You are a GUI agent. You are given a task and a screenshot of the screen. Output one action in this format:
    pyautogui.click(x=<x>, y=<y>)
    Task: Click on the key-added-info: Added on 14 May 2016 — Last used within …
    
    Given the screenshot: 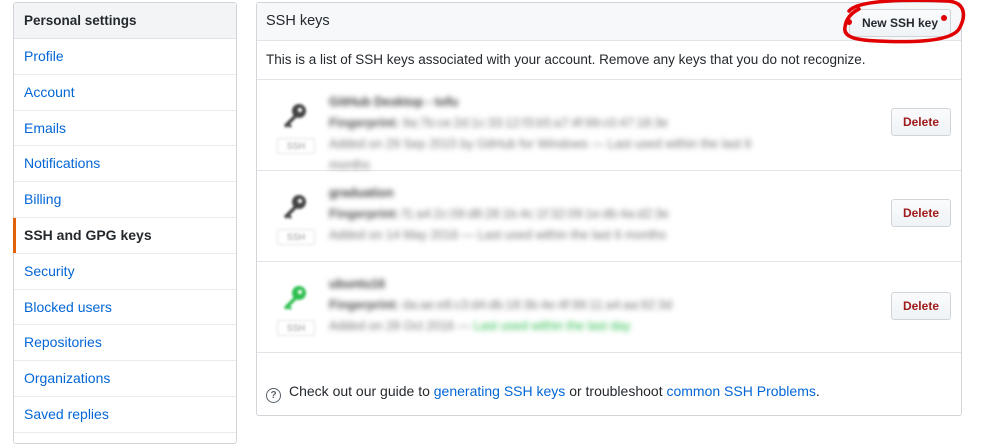 What is the action you would take?
    pyautogui.click(x=498, y=235)
    